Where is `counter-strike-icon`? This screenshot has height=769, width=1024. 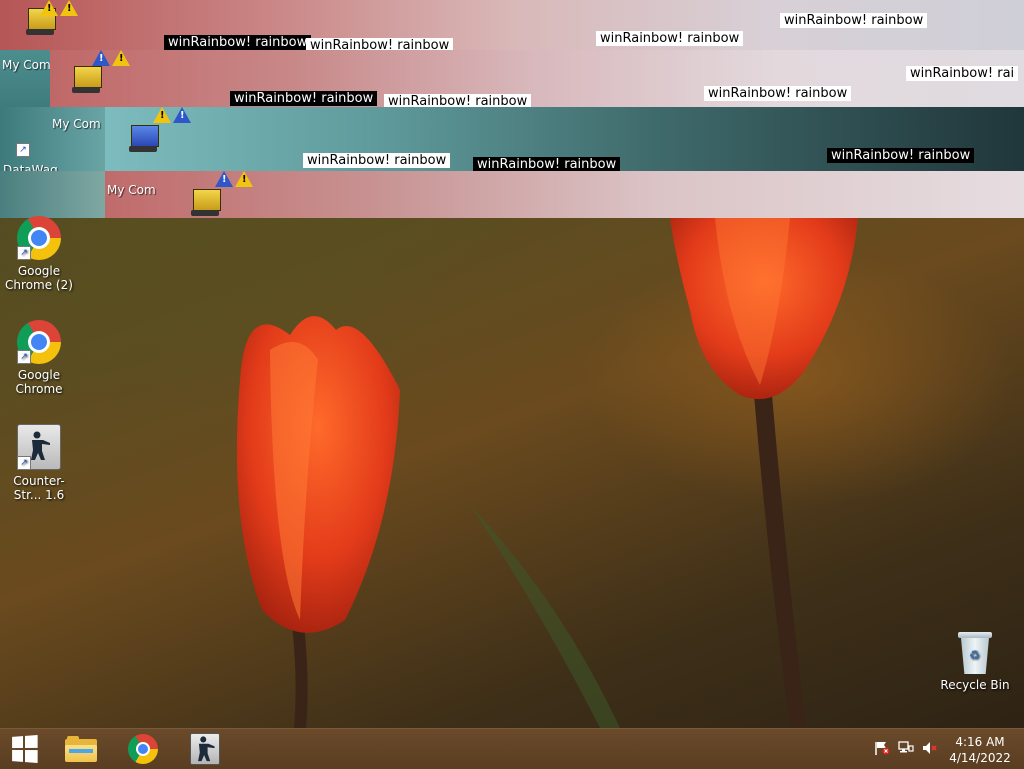 counter-strike-icon is located at coordinates (205, 749).